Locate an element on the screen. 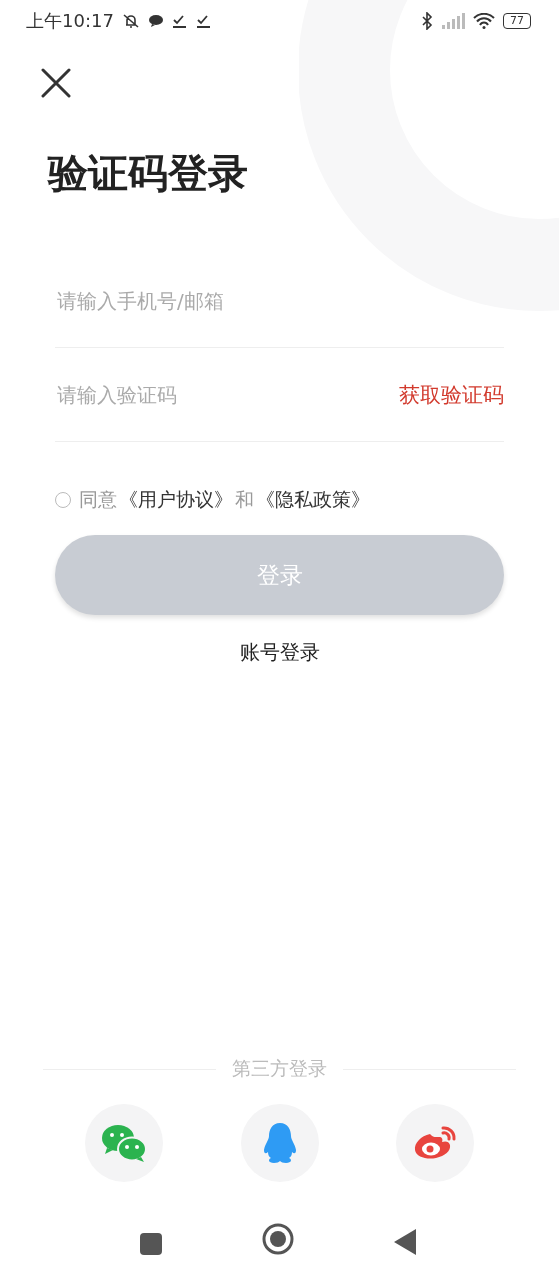 The height and width of the screenshot is (1280, 559). wifi-icon is located at coordinates (484, 21).